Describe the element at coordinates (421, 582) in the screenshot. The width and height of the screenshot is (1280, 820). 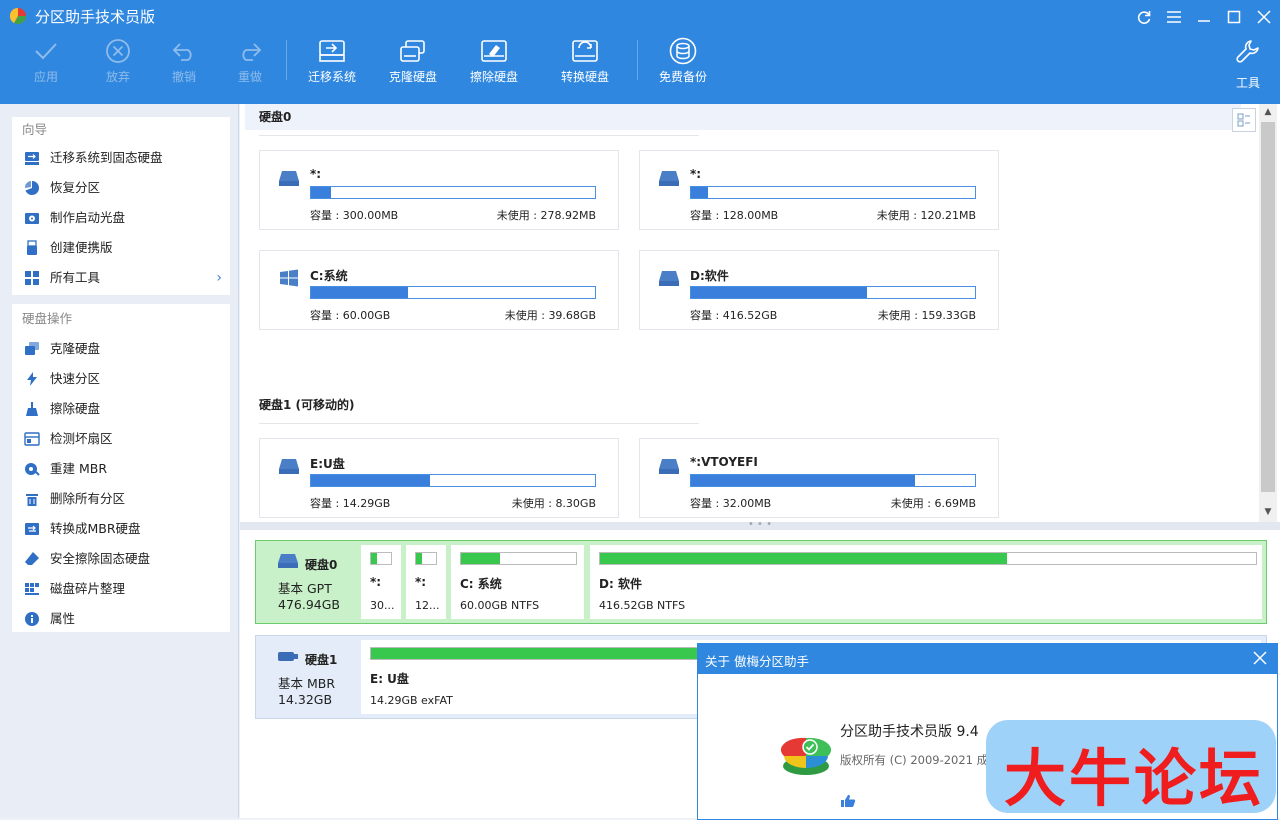
I see `partition-name: *:` at that location.